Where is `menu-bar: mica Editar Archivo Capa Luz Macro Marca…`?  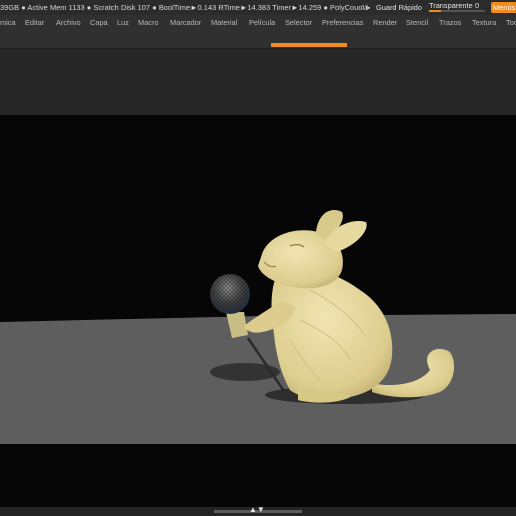 menu-bar: mica Editar Archivo Capa Luz Macro Marca… is located at coordinates (258, 31).